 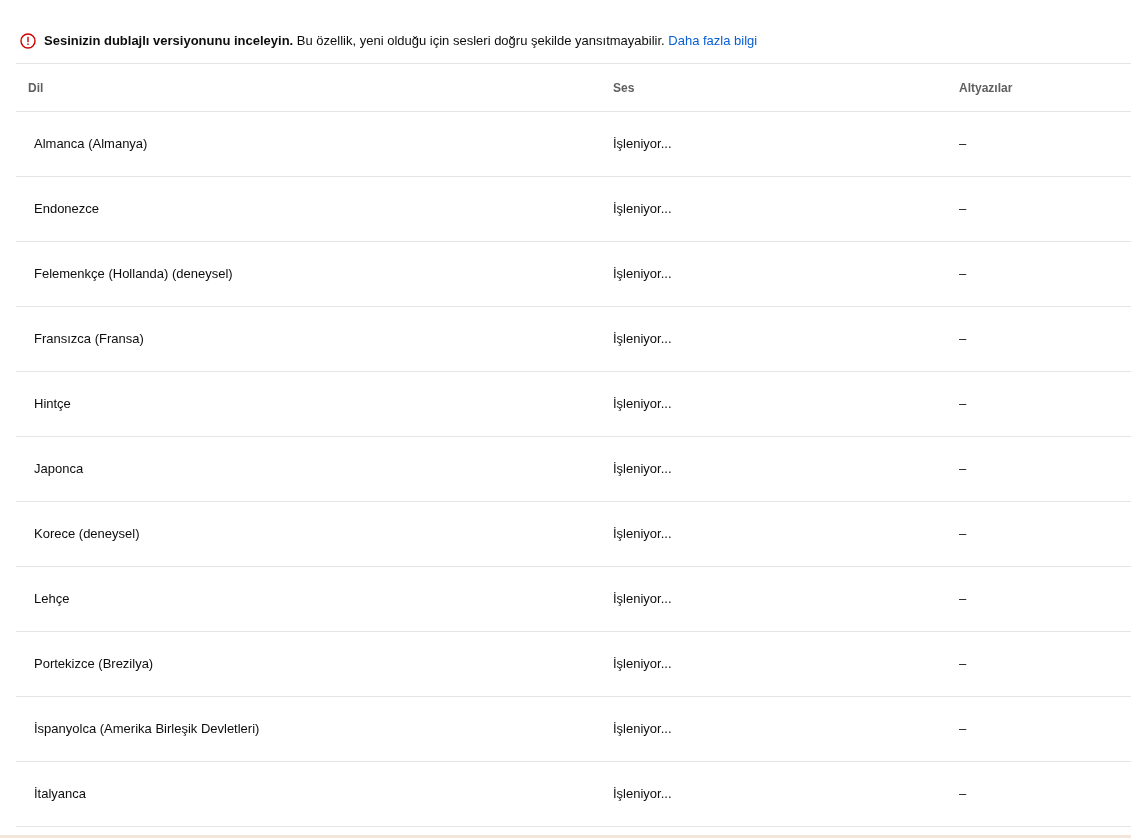 What do you see at coordinates (87, 534) in the screenshot?
I see `language-cell: Korece (deneysel)` at bounding box center [87, 534].